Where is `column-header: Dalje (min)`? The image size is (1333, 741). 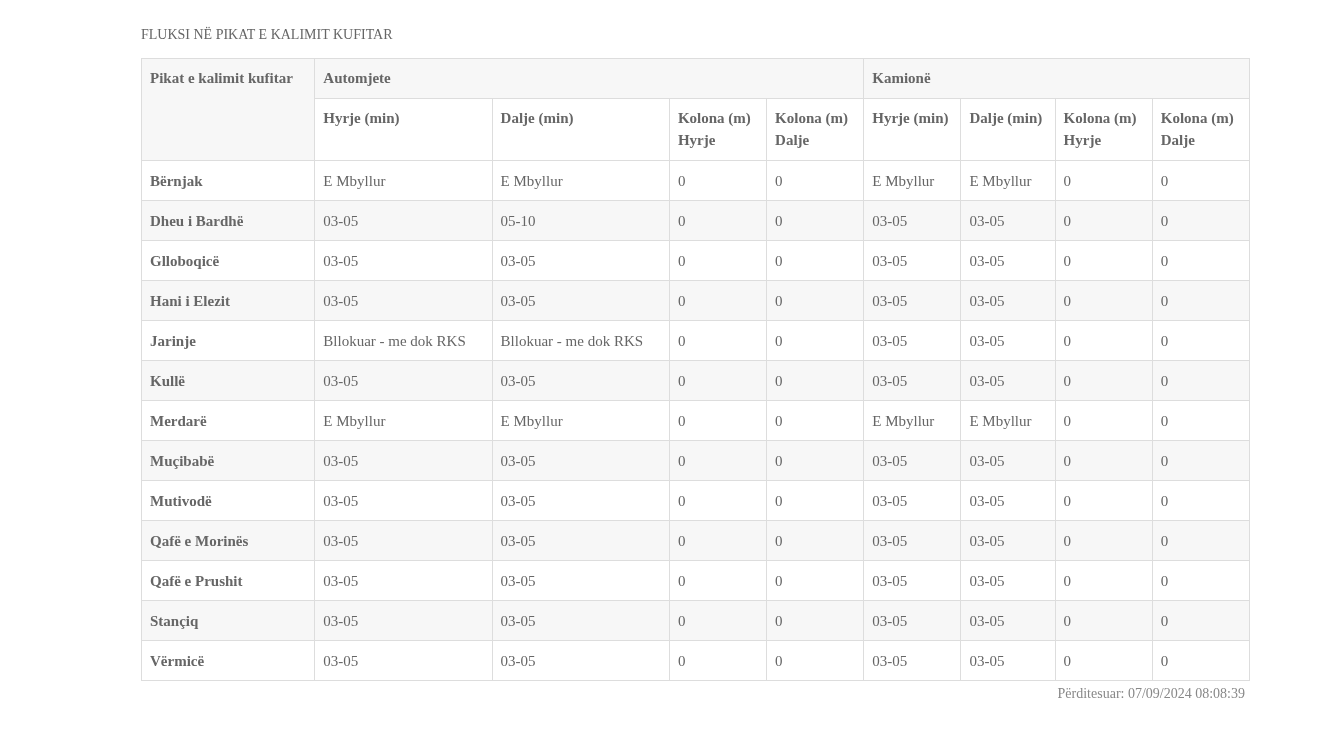 column-header: Dalje (min) is located at coordinates (1008, 129).